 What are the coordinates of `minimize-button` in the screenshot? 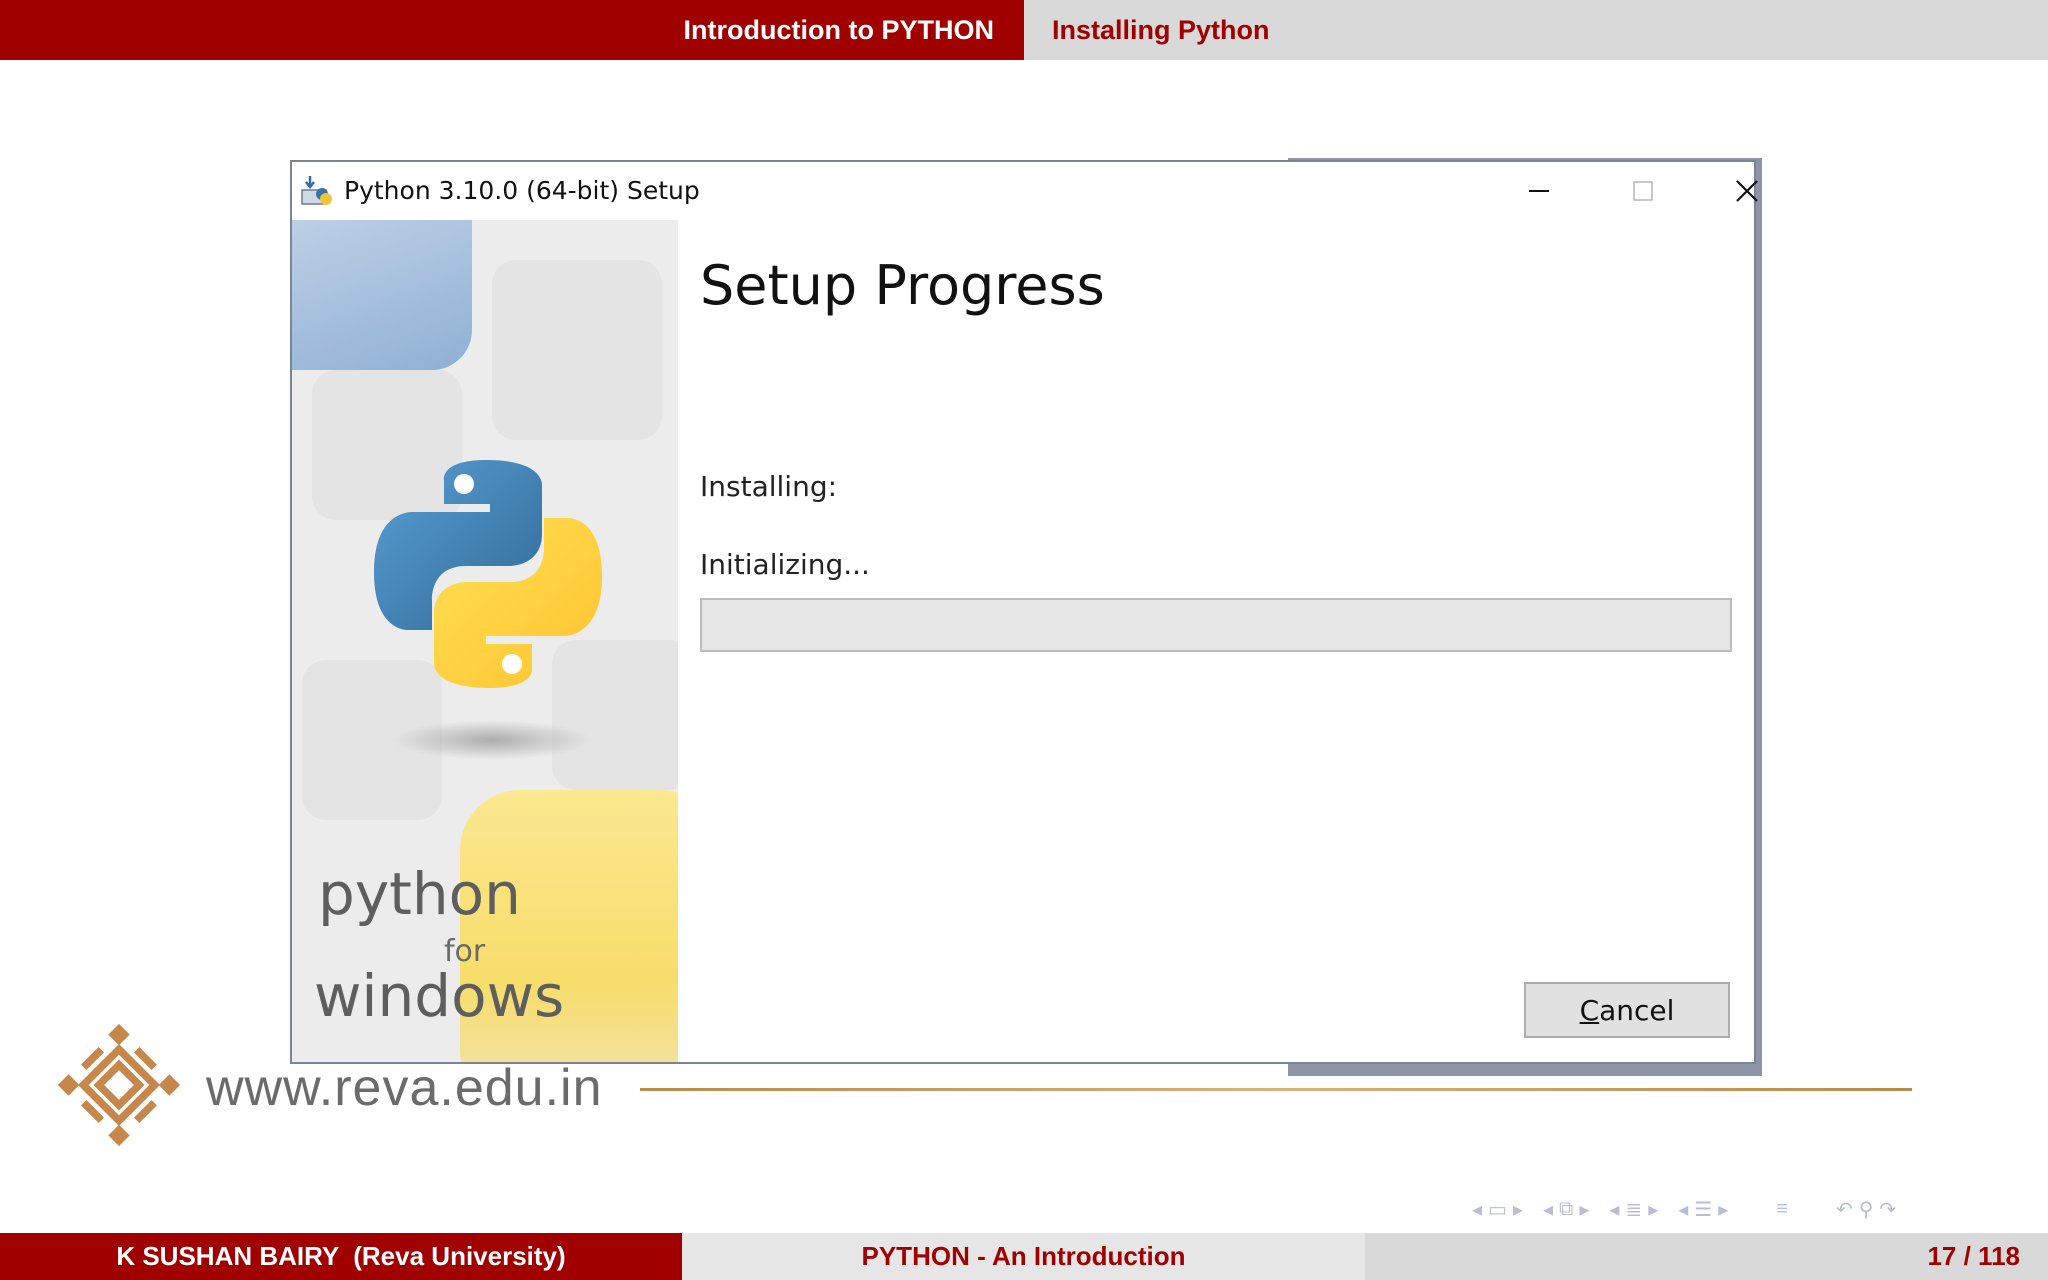 It's located at (1539, 191).